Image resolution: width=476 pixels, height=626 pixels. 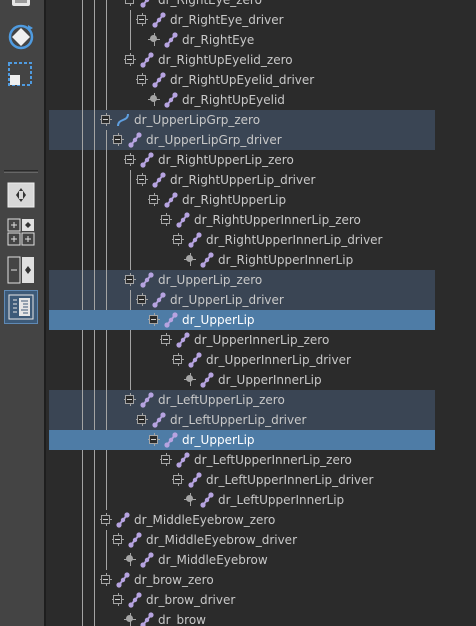 I want to click on outliner-row: dr_UpperLipGrp_driver, so click(x=261, y=140).